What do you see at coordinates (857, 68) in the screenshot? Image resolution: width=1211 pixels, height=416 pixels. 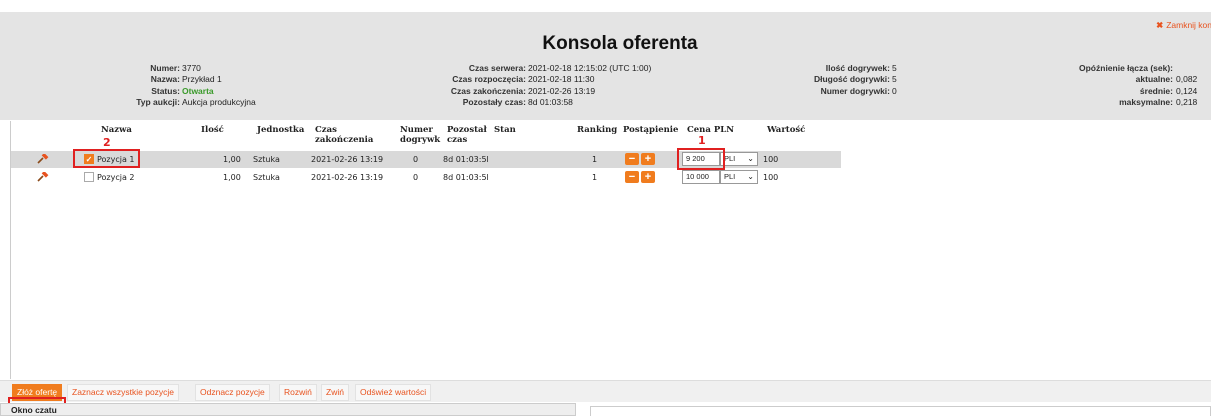 I see `ilosc-dogrywek-label: Ilość dogrywek:` at bounding box center [857, 68].